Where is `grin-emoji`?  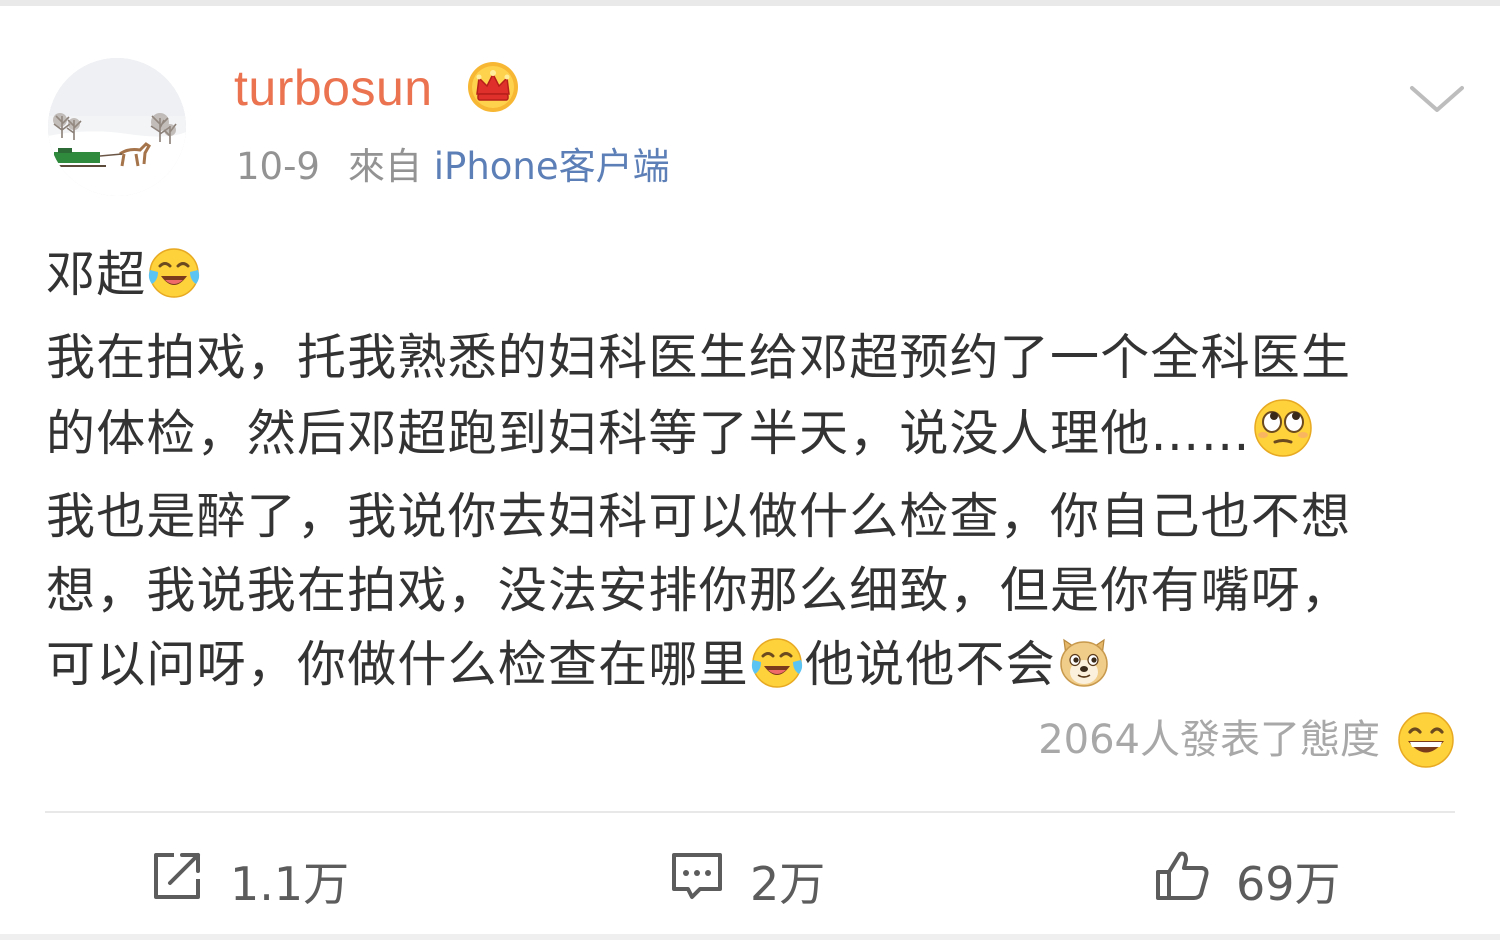
grin-emoji is located at coordinates (1426, 740).